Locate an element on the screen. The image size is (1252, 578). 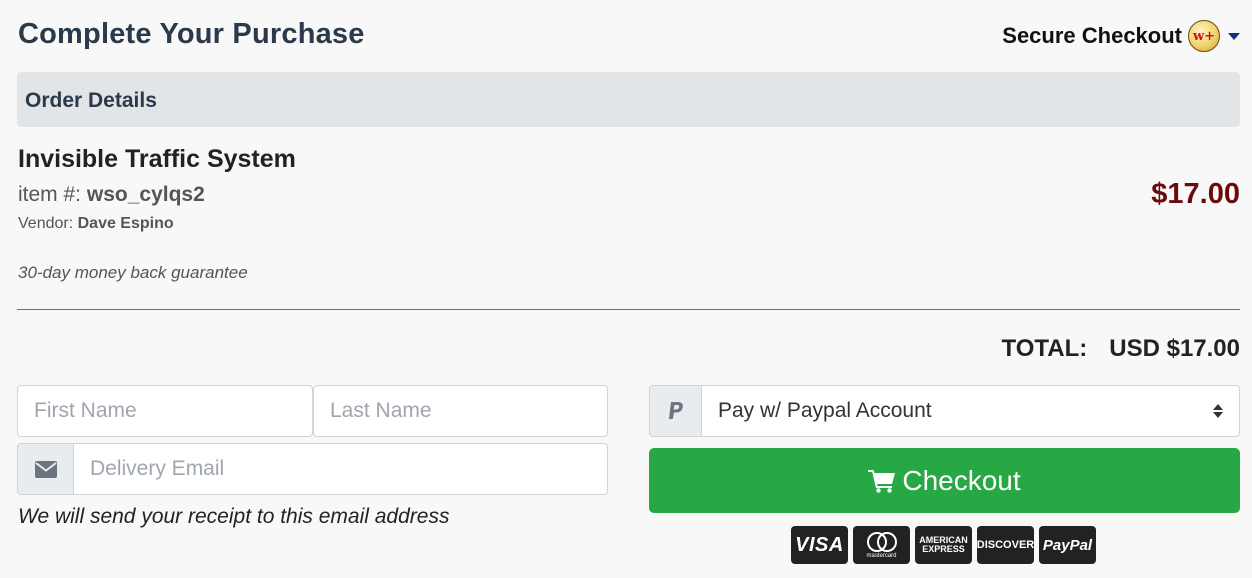
paypal-logo: PayPal is located at coordinates (1067, 545).